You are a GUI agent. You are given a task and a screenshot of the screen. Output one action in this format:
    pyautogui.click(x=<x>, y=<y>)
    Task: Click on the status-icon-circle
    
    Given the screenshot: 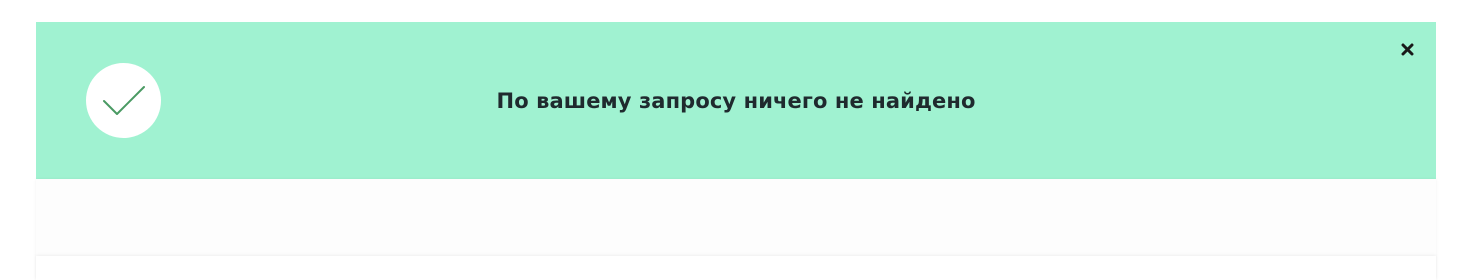 What is the action you would take?
    pyautogui.click(x=123, y=100)
    